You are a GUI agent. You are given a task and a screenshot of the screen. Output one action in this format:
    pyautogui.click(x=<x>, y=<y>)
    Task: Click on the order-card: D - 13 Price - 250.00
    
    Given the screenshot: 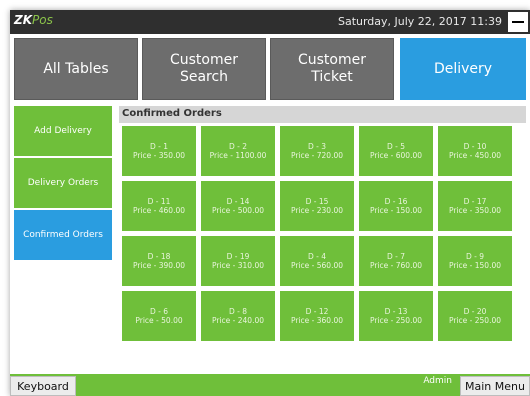 What is the action you would take?
    pyautogui.click(x=396, y=316)
    